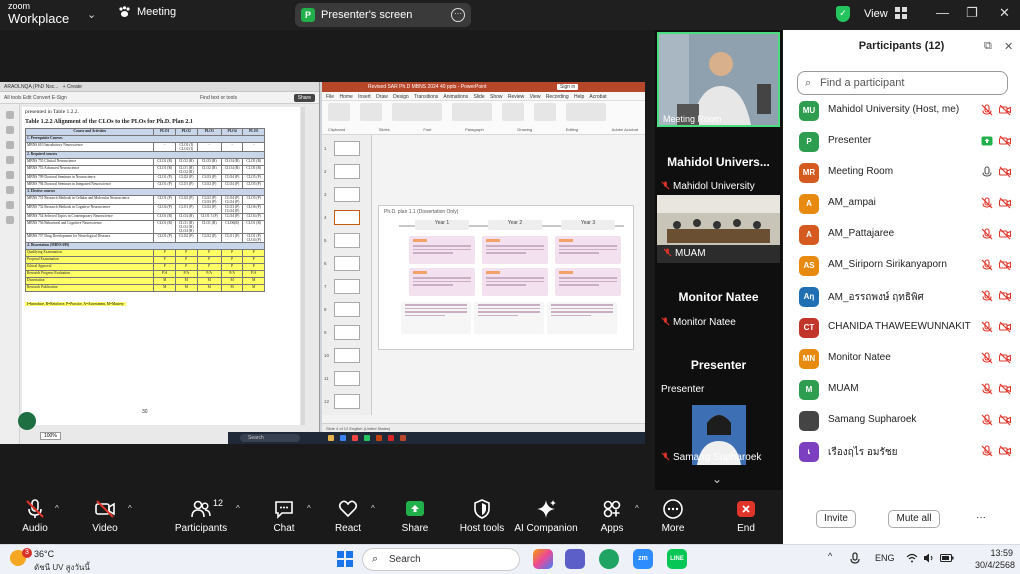 This screenshot has height=574, width=1020. I want to click on participant-row: M MUAM, so click(906, 390).